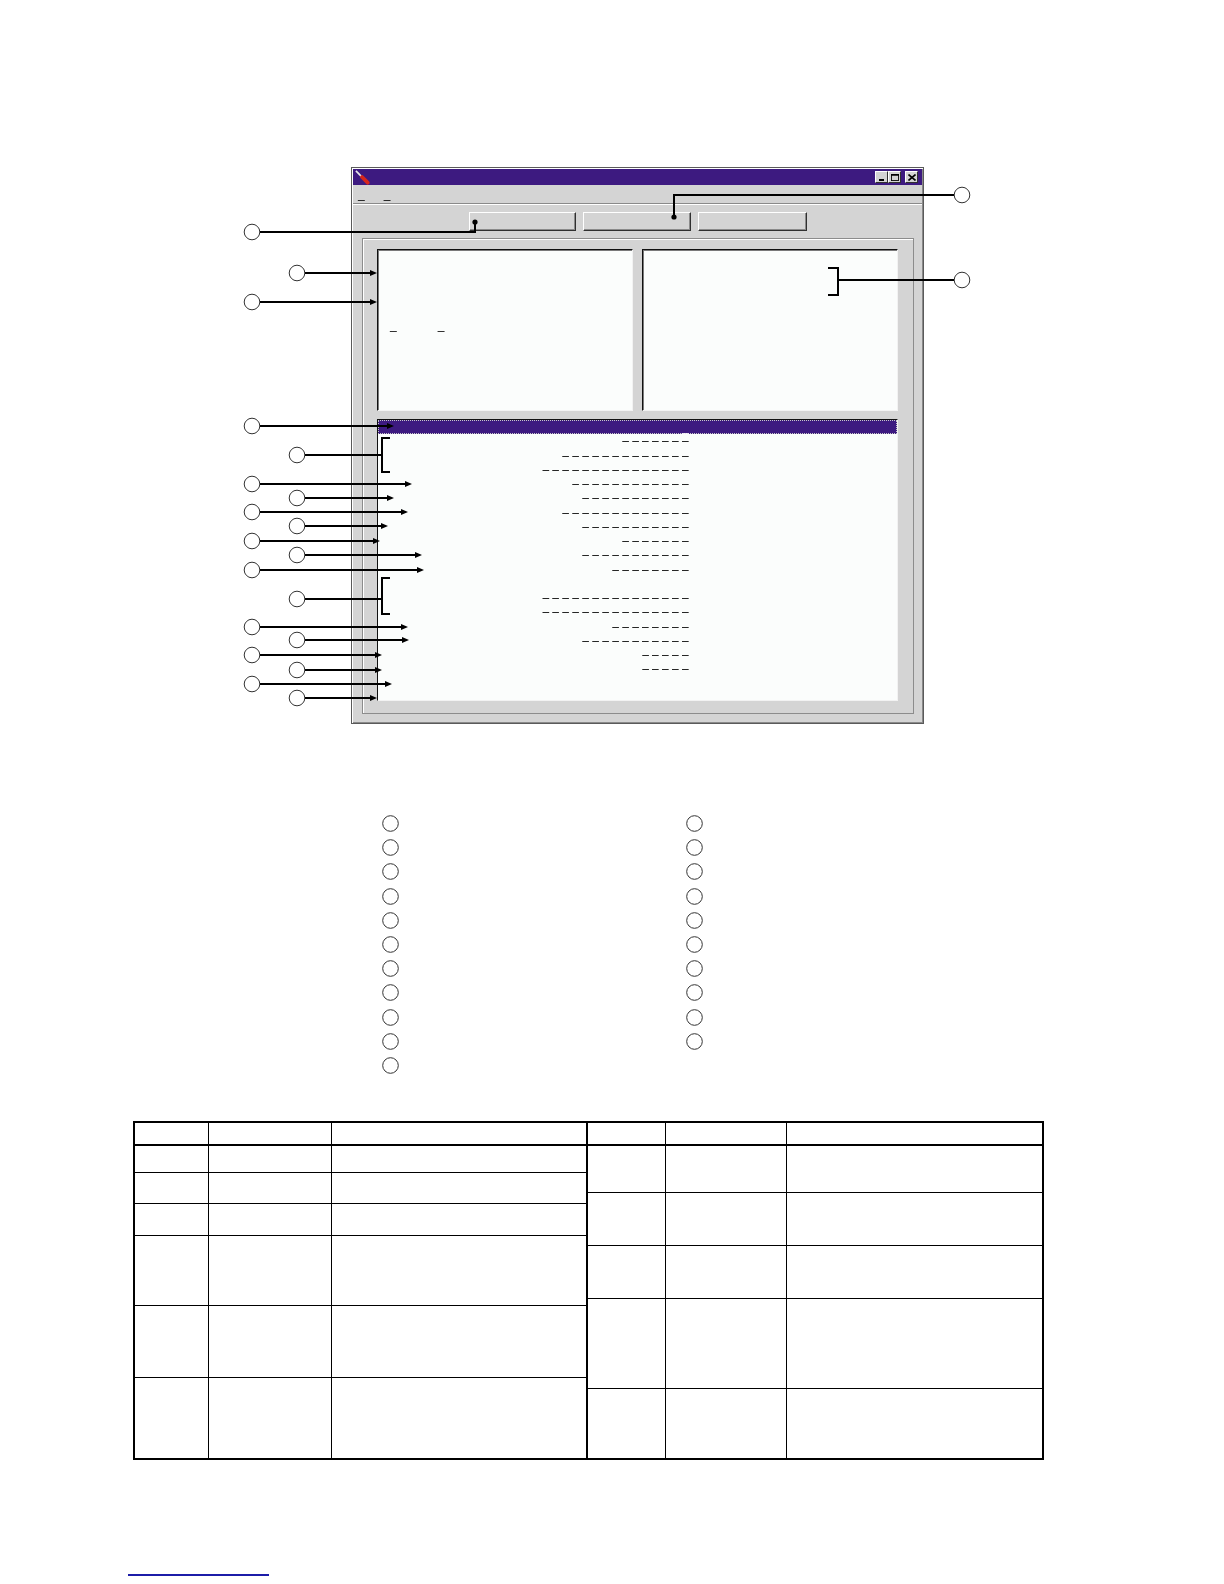  What do you see at coordinates (362, 177) in the screenshot?
I see `screwdriver-icon` at bounding box center [362, 177].